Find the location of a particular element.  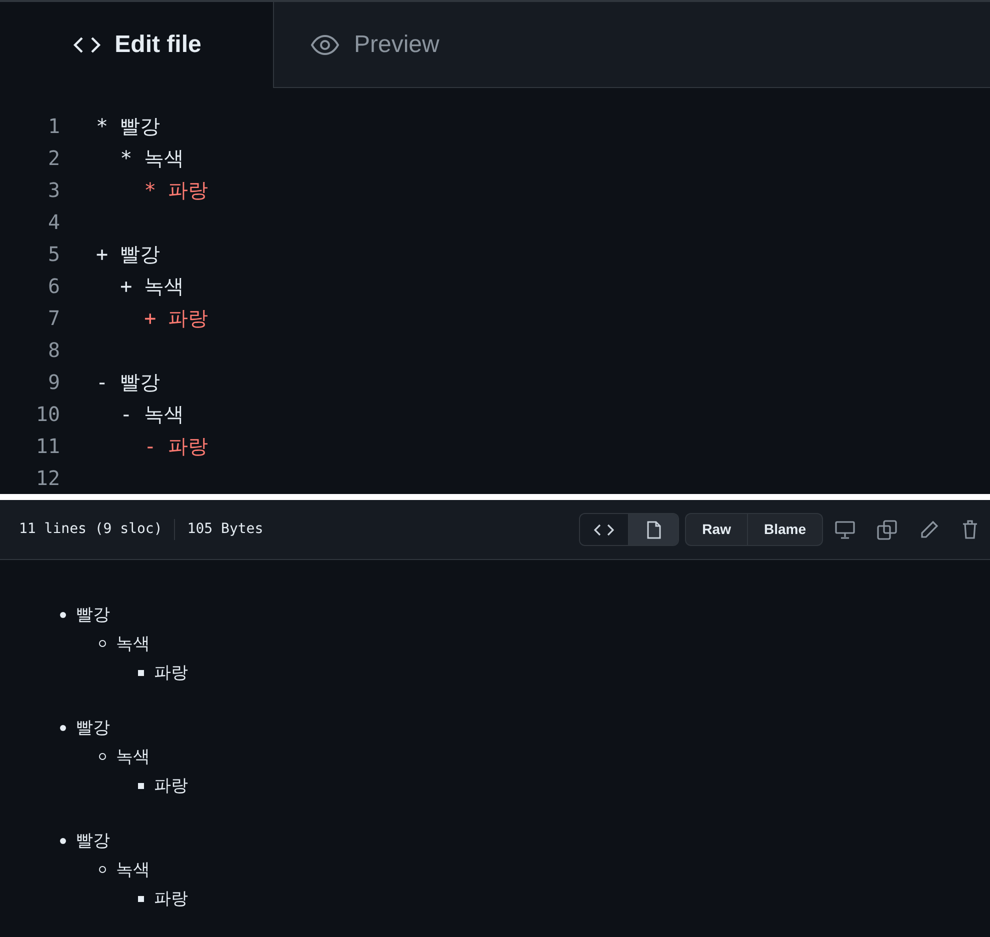

tab: Preview is located at coordinates (631, 45).